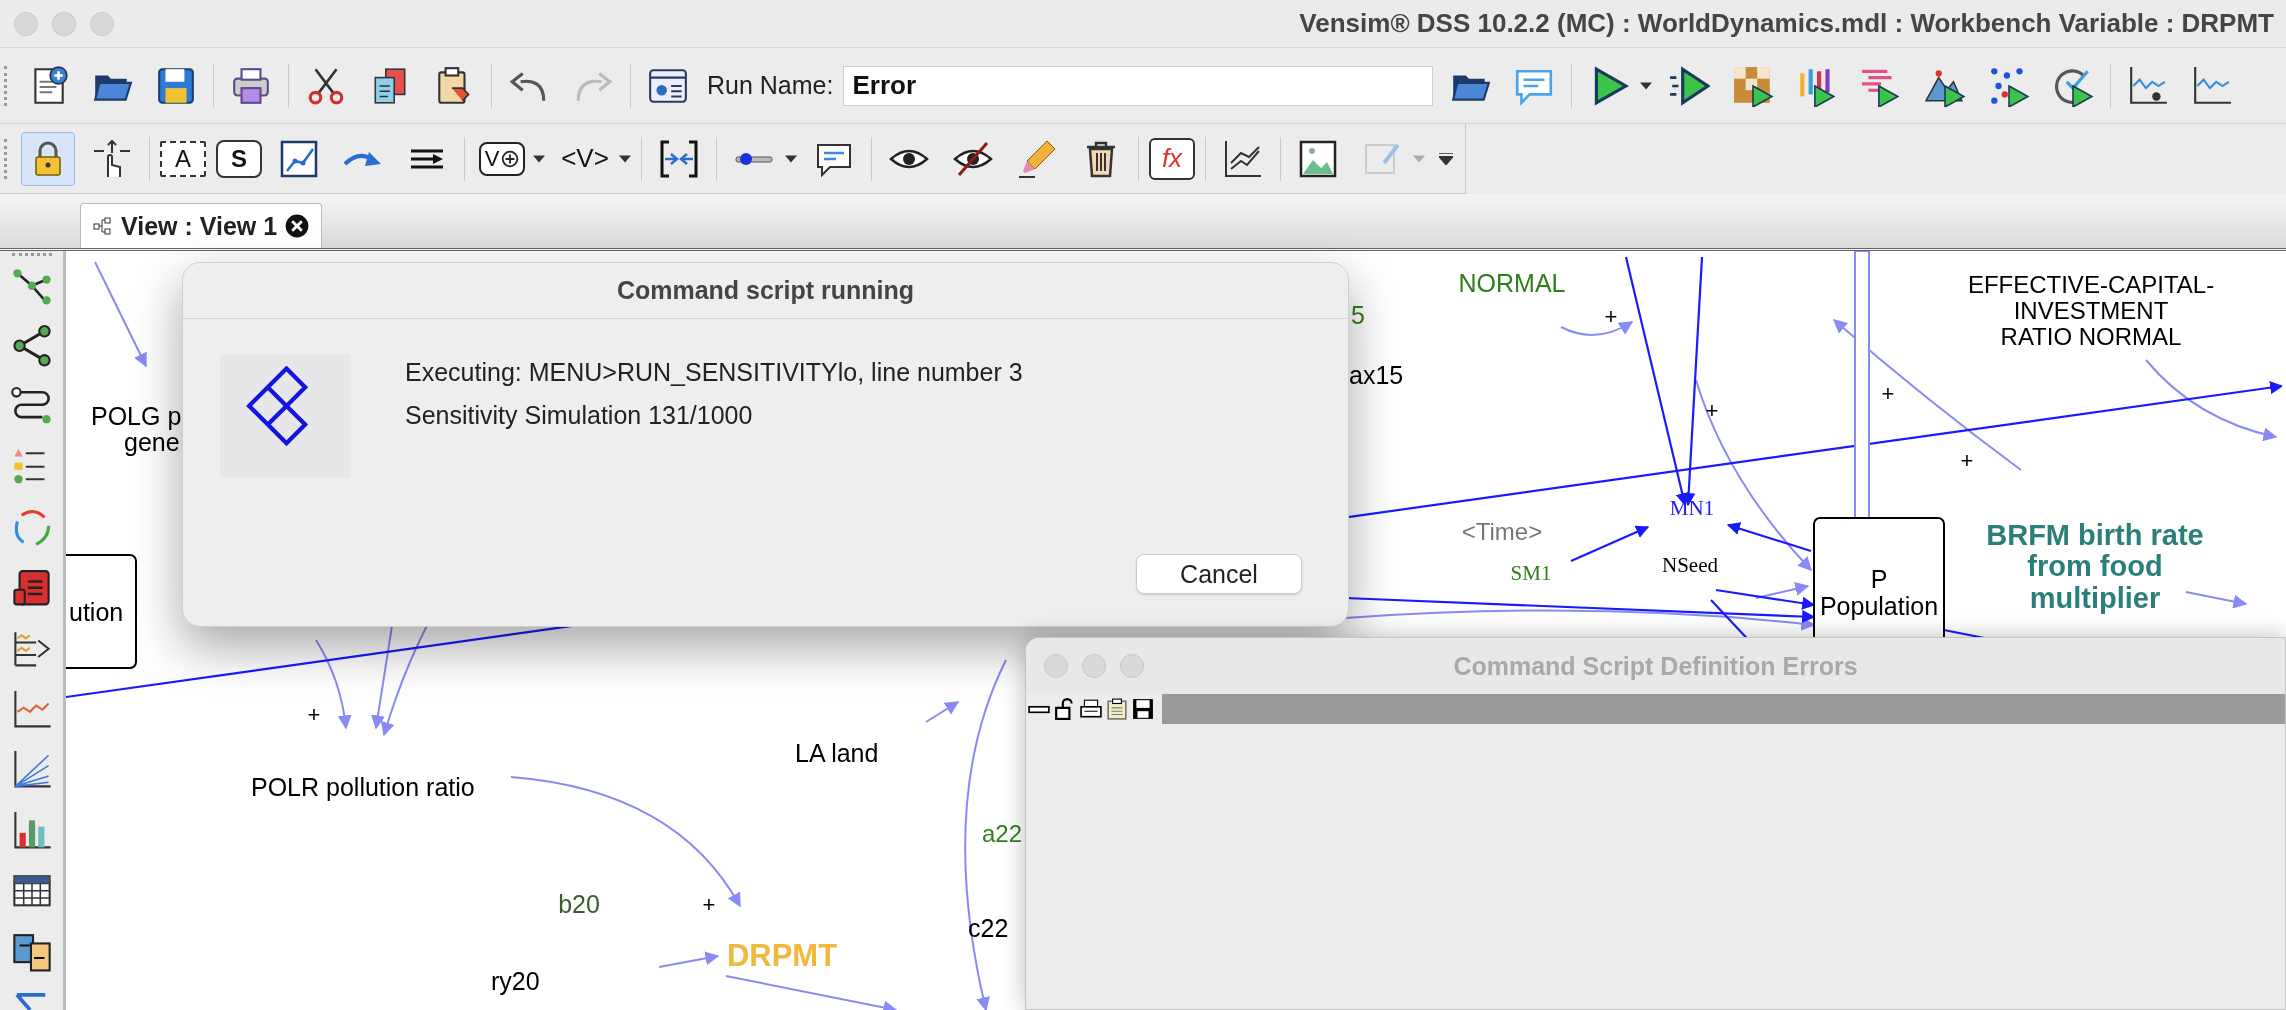 The height and width of the screenshot is (1010, 2286). Describe the element at coordinates (1002, 833) in the screenshot. I see `variable-label: a22` at that location.